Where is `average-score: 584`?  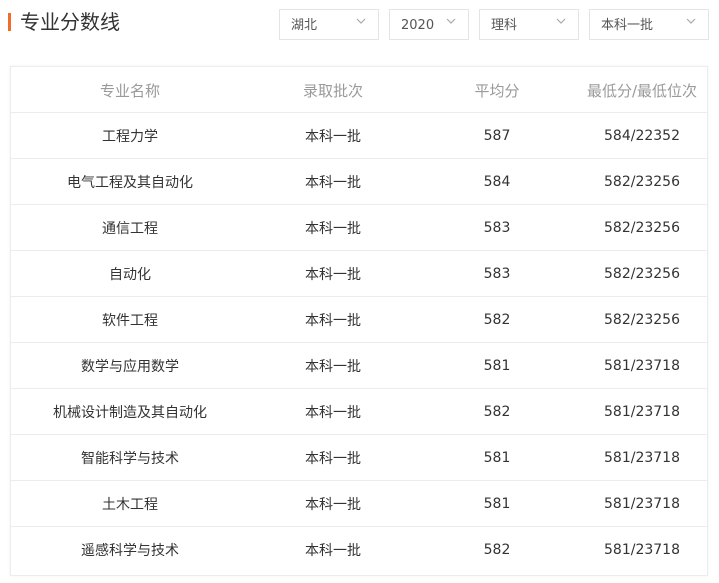 average-score: 584 is located at coordinates (497, 182).